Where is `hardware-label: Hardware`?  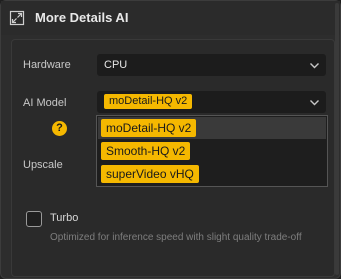 hardware-label: Hardware is located at coordinates (47, 65).